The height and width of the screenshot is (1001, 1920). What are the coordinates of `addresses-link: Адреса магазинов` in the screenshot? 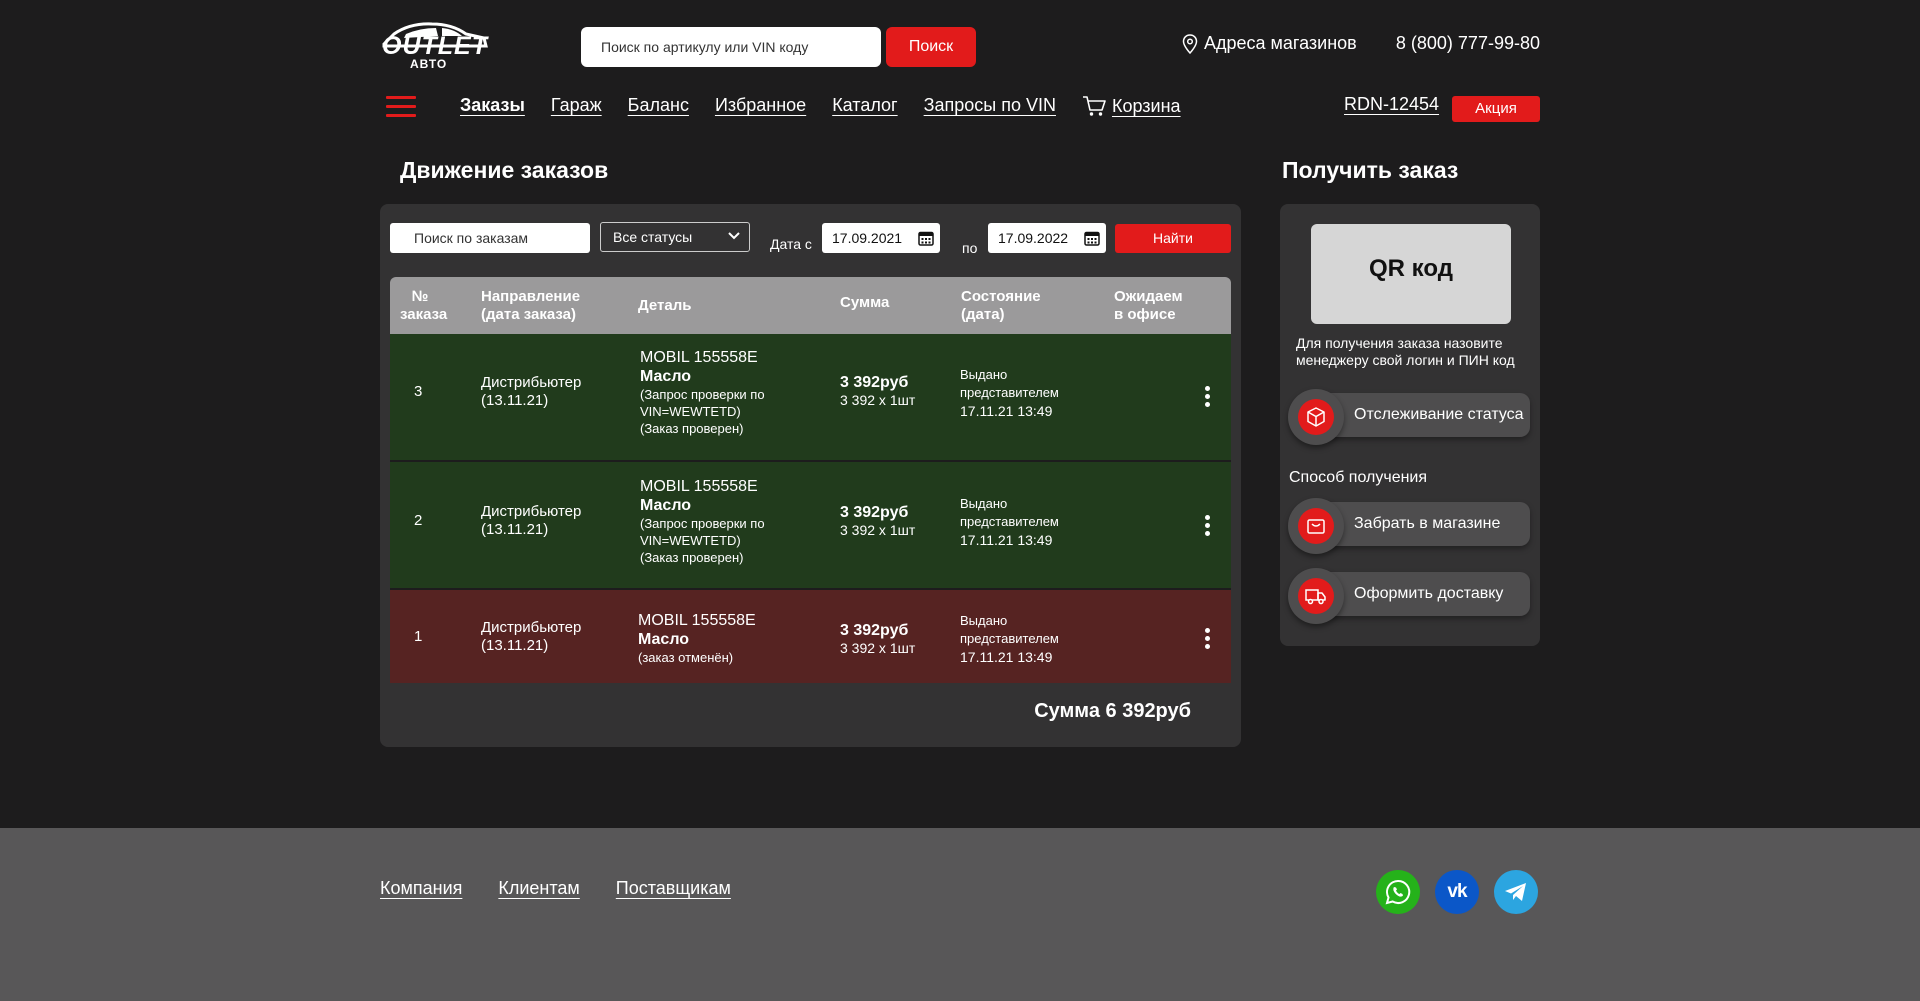 It's located at (1269, 43).